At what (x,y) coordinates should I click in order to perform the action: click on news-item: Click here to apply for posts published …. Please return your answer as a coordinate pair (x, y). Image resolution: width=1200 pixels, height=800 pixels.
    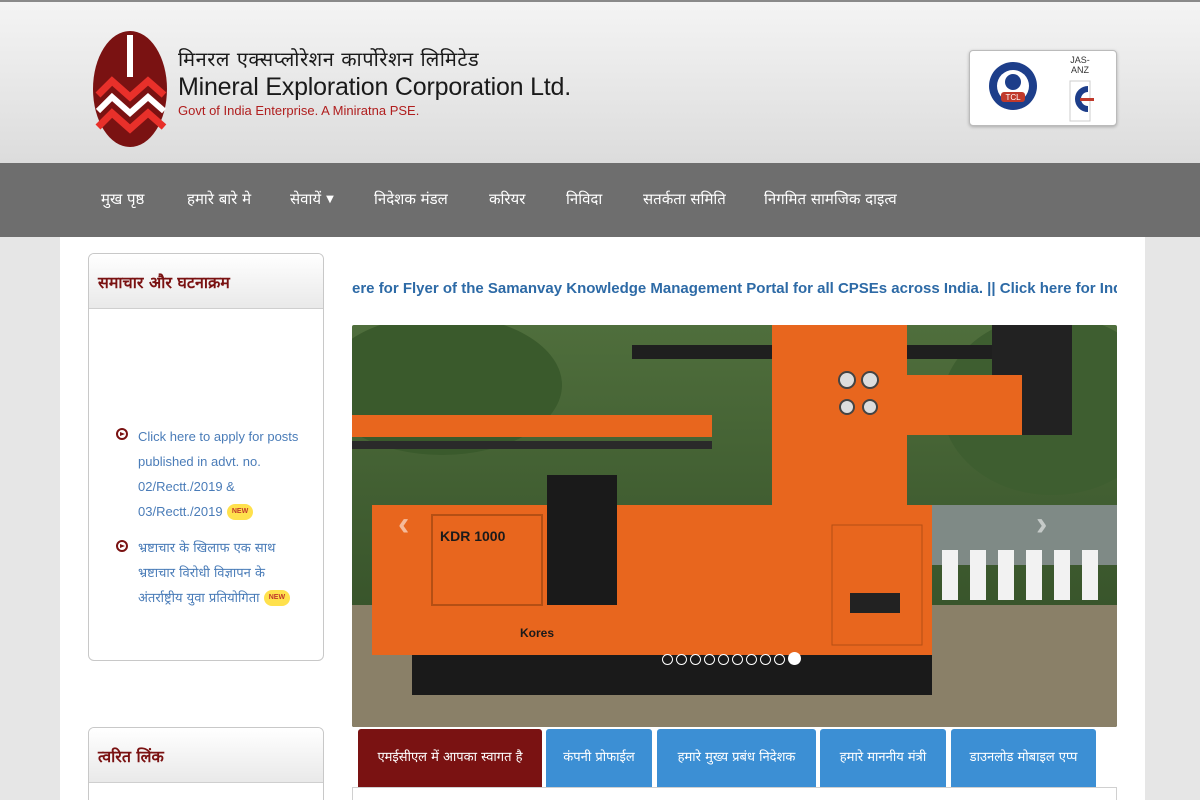
    Looking at the image, I should click on (206, 474).